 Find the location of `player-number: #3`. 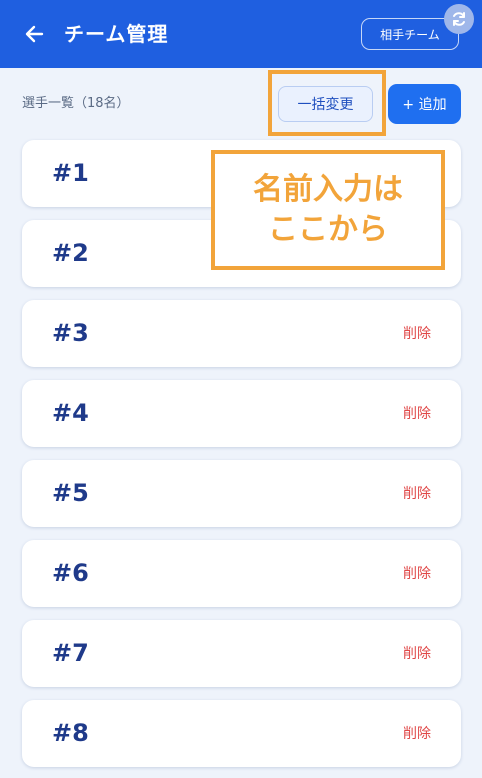

player-number: #3 is located at coordinates (70, 333).